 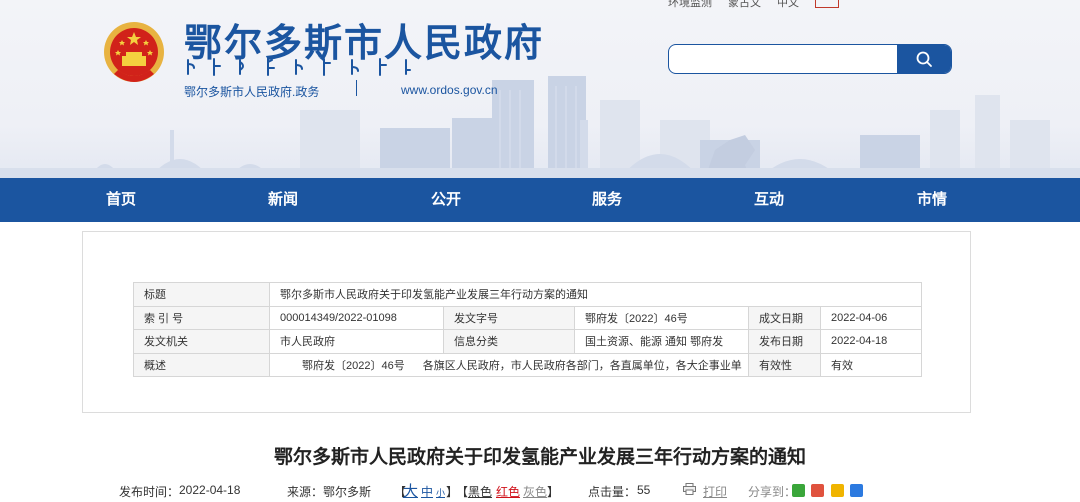 I want to click on printer-icon, so click(x=689, y=489).